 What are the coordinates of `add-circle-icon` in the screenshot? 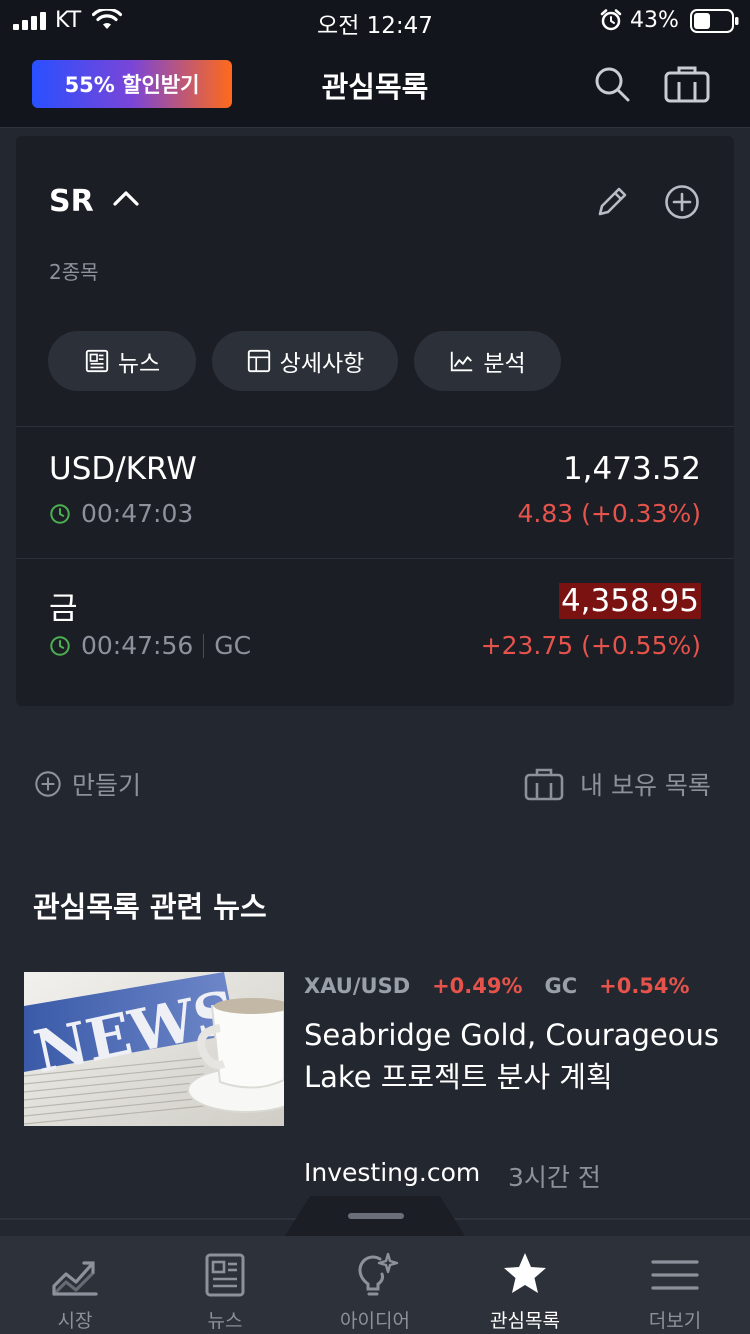 It's located at (48, 784).